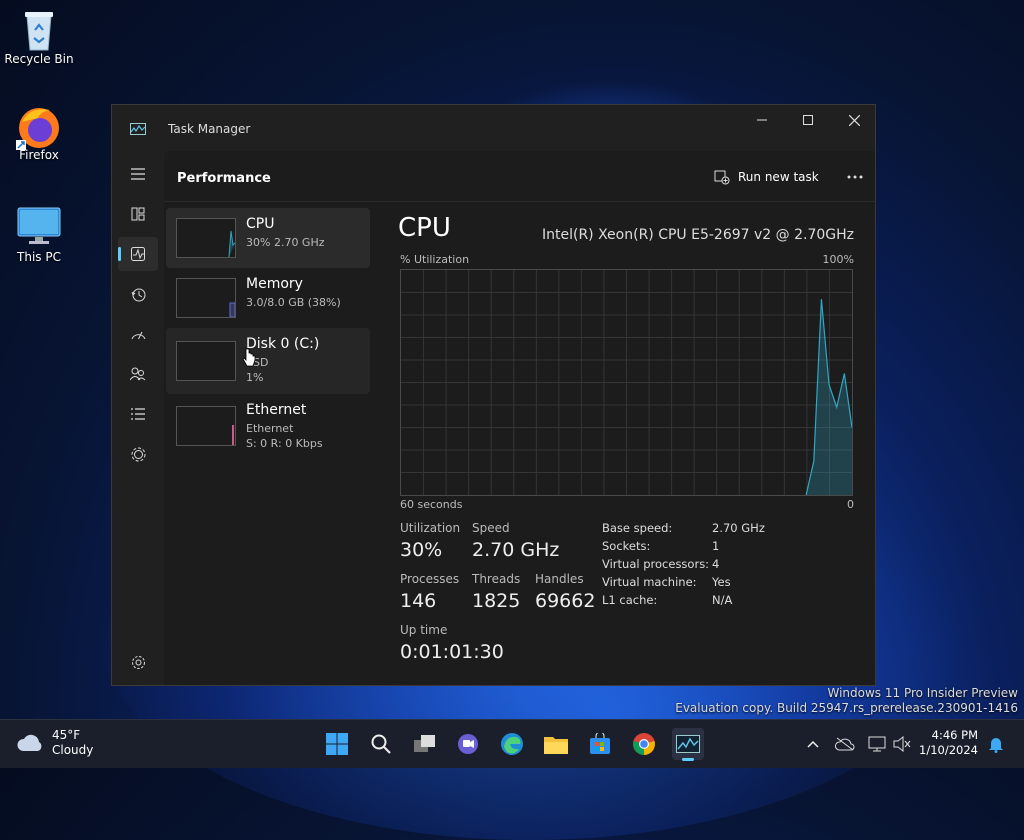  I want to click on watermark-line1: Windows 11 Pro Insider Preview, so click(922, 693).